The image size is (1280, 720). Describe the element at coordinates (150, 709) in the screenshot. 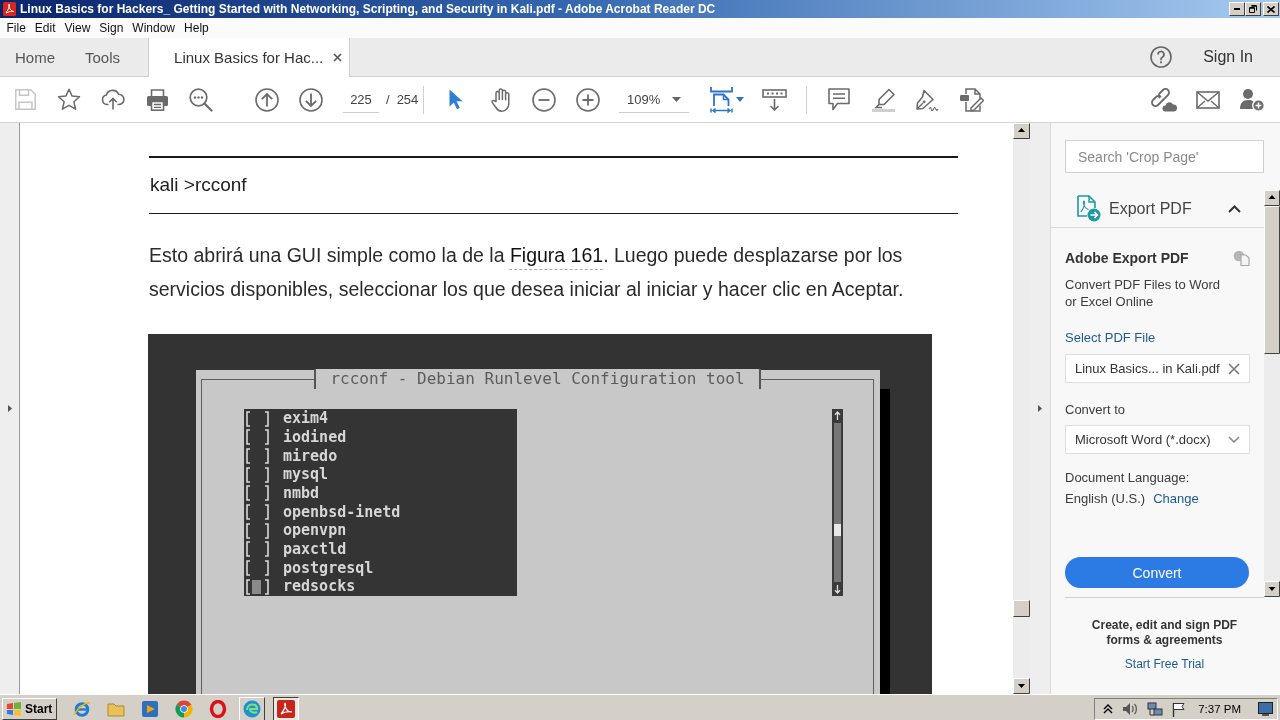

I see `play-icon` at that location.